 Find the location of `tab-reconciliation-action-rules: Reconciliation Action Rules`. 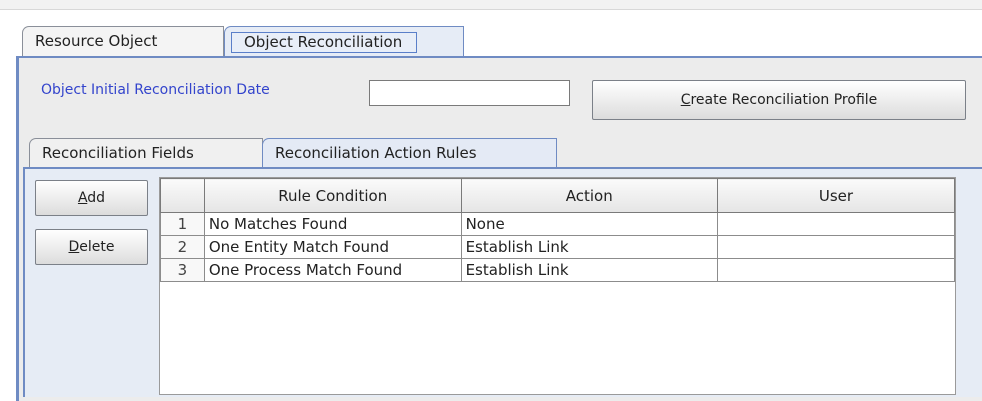

tab-reconciliation-action-rules: Reconciliation Action Rules is located at coordinates (409, 153).